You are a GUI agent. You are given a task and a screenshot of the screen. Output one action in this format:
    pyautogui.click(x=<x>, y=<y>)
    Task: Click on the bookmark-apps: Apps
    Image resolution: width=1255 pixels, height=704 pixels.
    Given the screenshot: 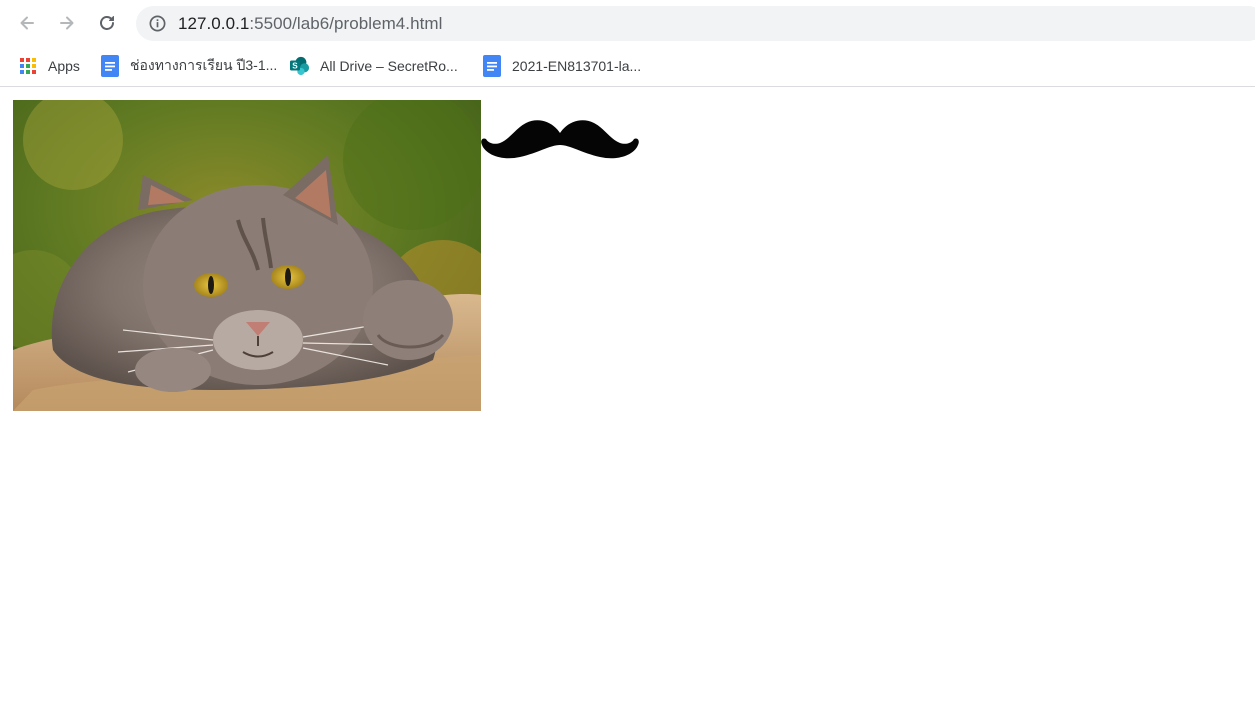 What is the action you would take?
    pyautogui.click(x=49, y=66)
    